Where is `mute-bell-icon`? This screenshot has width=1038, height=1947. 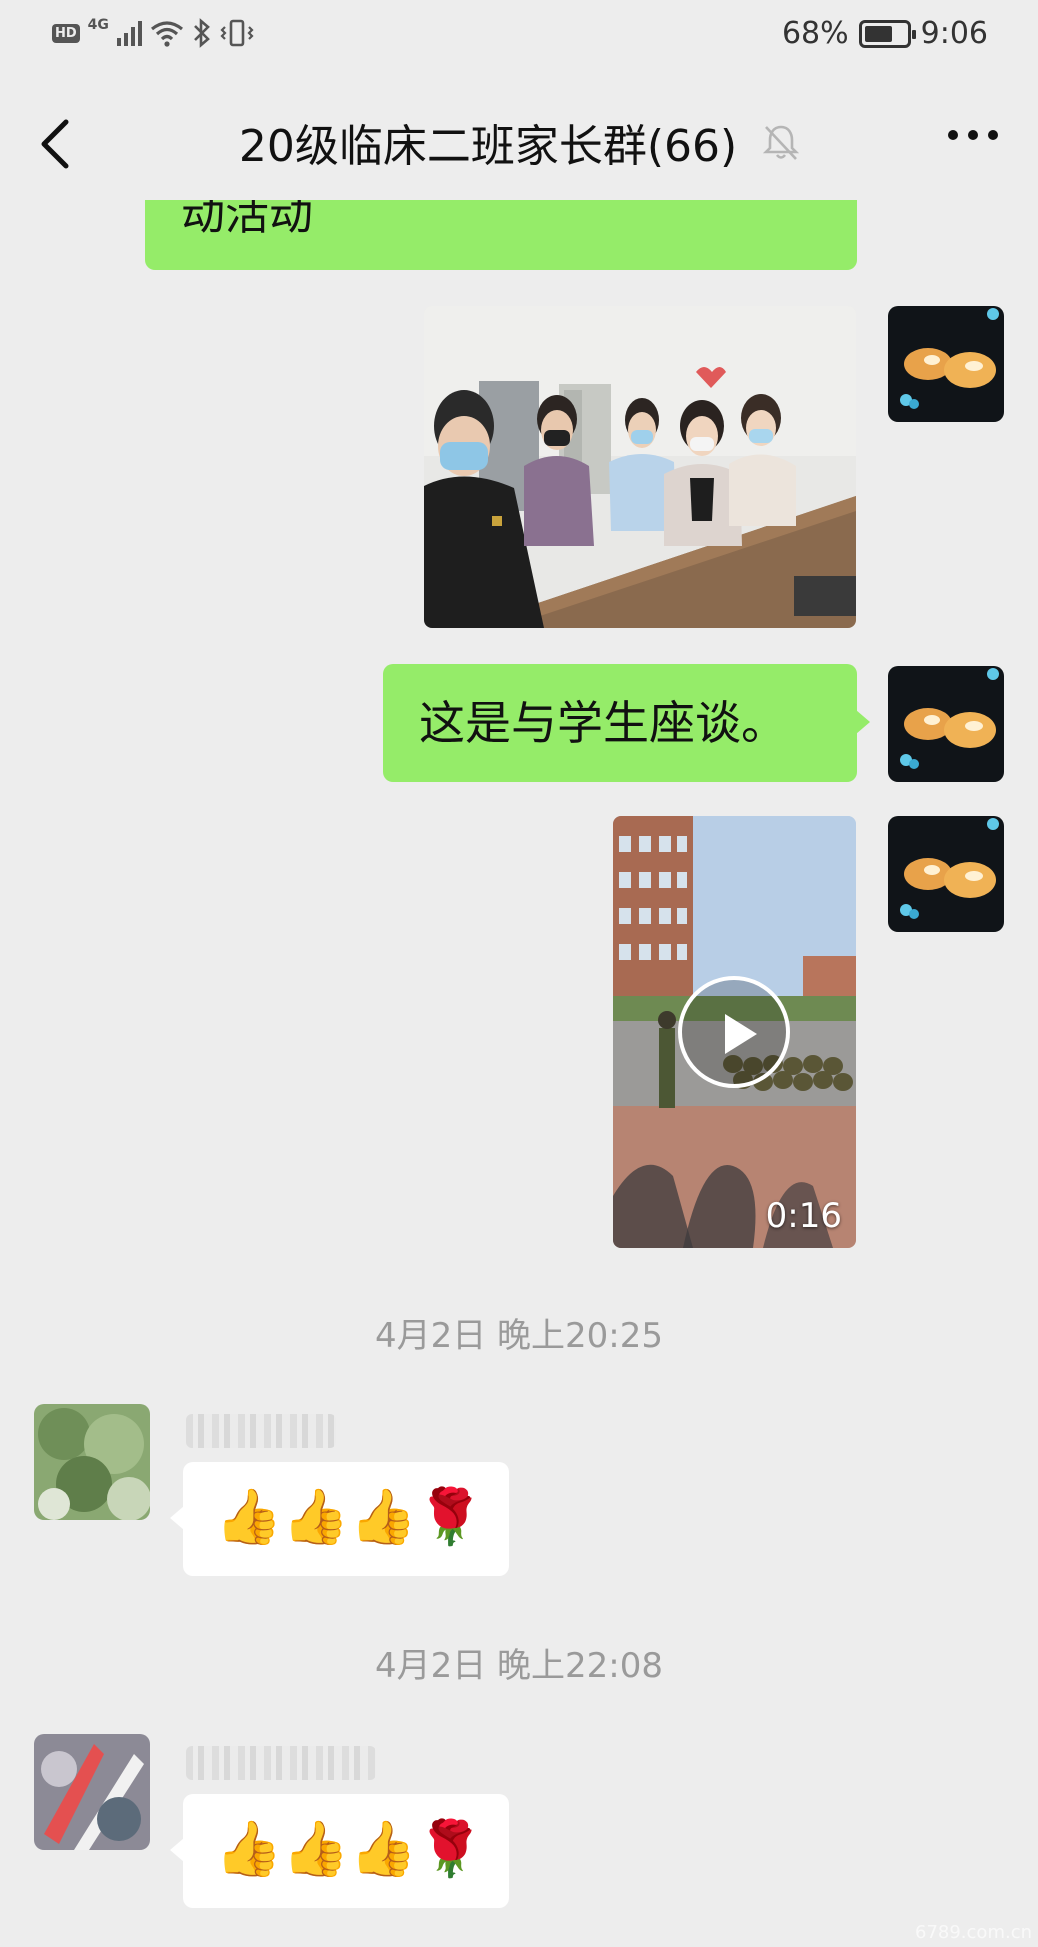
mute-bell-icon is located at coordinates (781, 142).